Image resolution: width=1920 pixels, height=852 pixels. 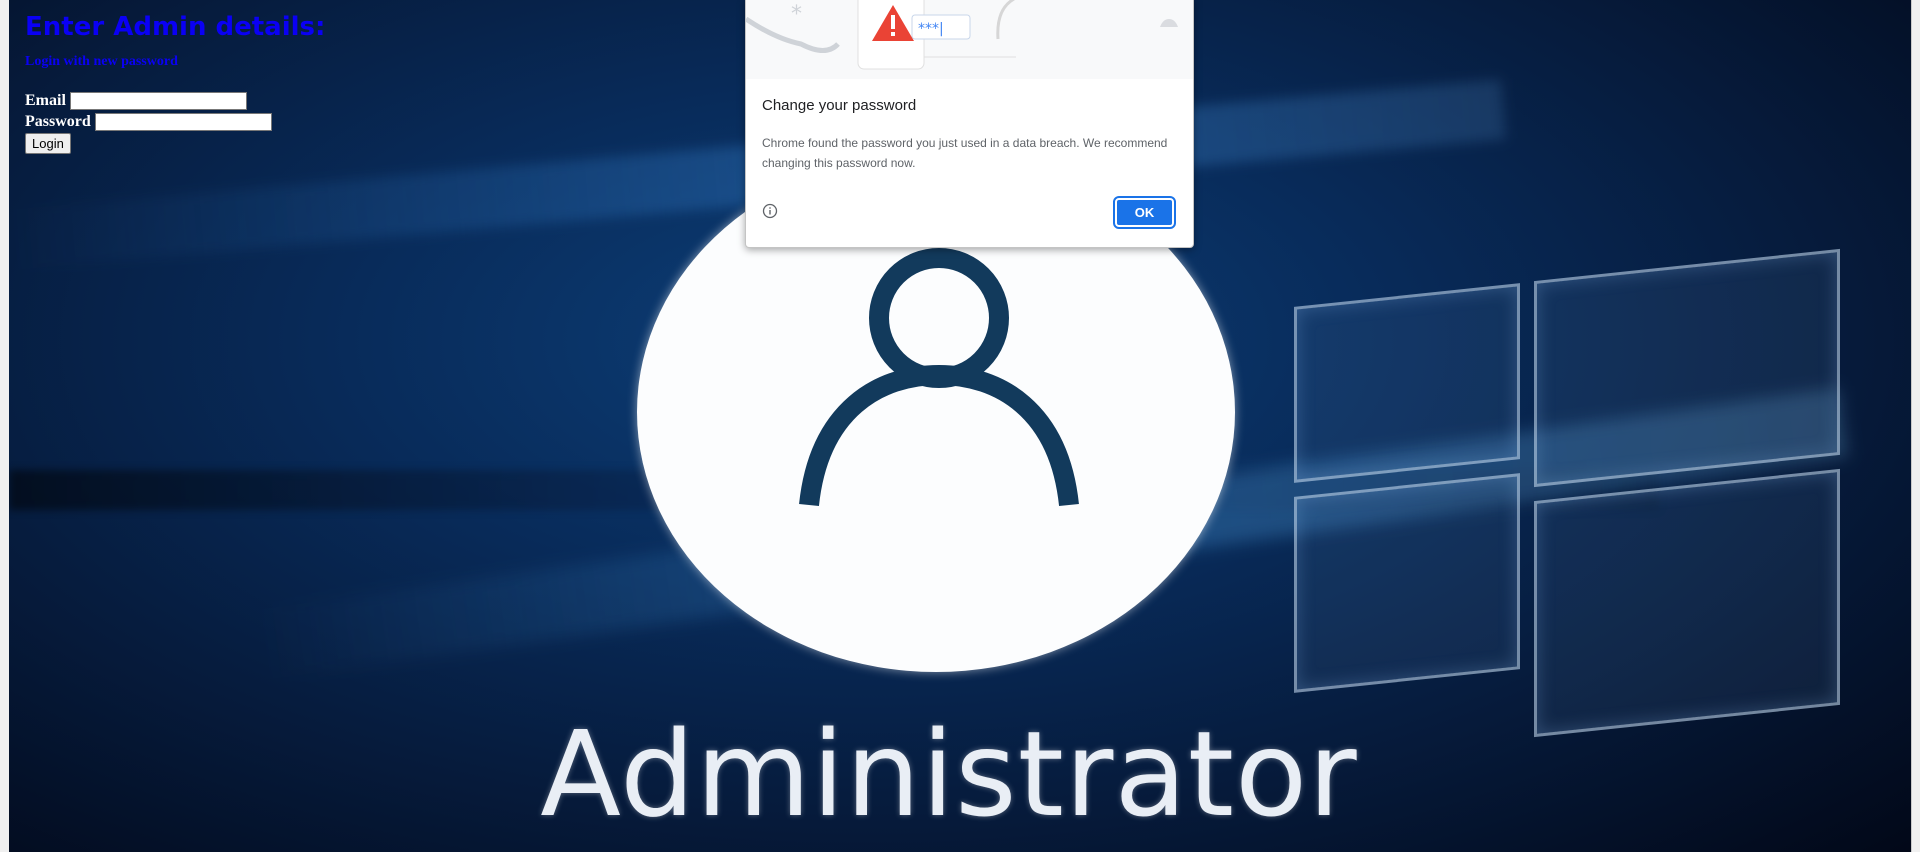 What do you see at coordinates (48, 143) in the screenshot?
I see `login-button: Login` at bounding box center [48, 143].